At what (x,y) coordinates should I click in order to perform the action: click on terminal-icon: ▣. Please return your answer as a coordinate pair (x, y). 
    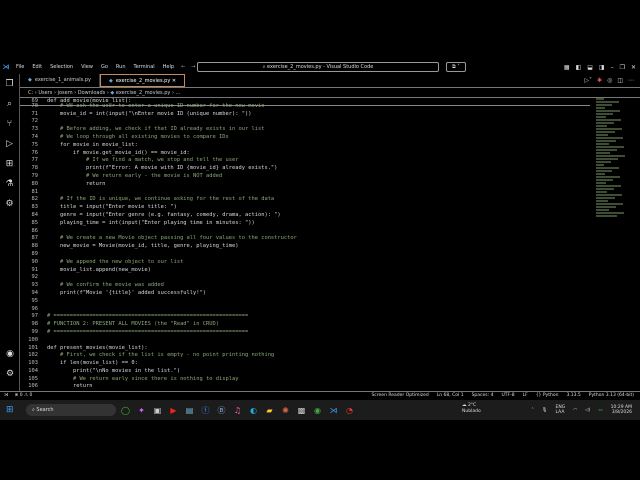
    Looking at the image, I should click on (157, 410).